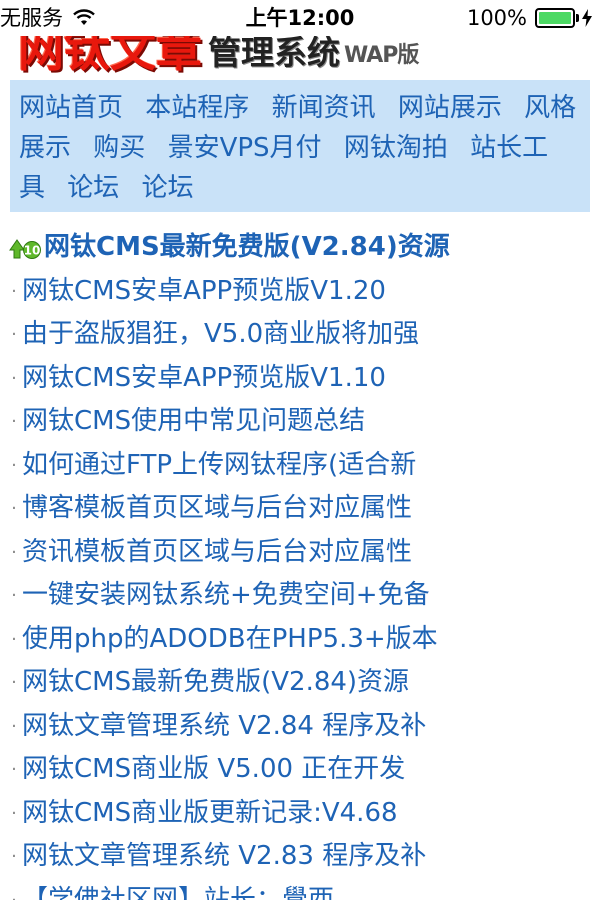  What do you see at coordinates (213, 770) in the screenshot?
I see `article-link: 网钛CMS商业版 V5.00 正在开发` at bounding box center [213, 770].